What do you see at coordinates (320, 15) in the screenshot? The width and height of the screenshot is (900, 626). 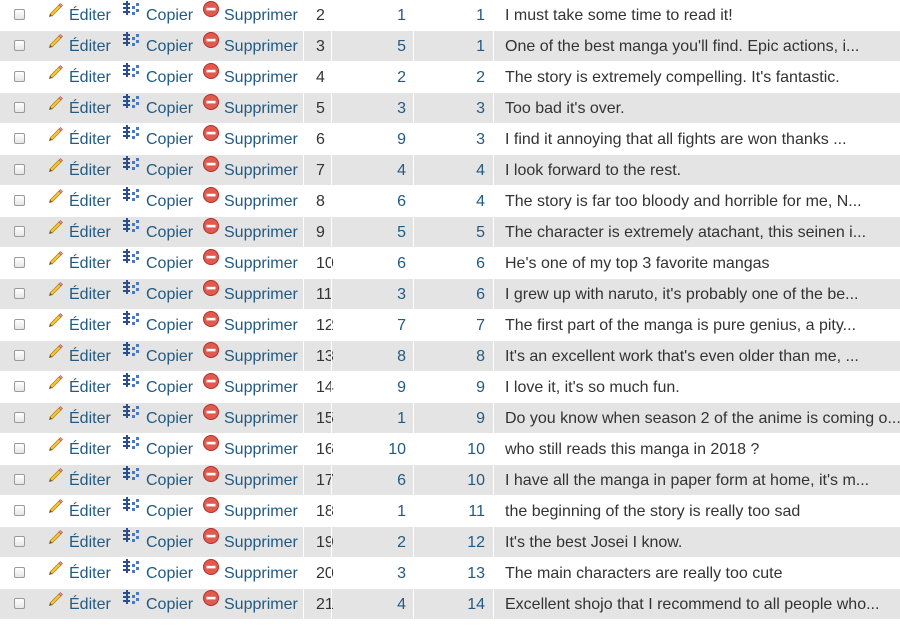 I see `cell-id: 2` at bounding box center [320, 15].